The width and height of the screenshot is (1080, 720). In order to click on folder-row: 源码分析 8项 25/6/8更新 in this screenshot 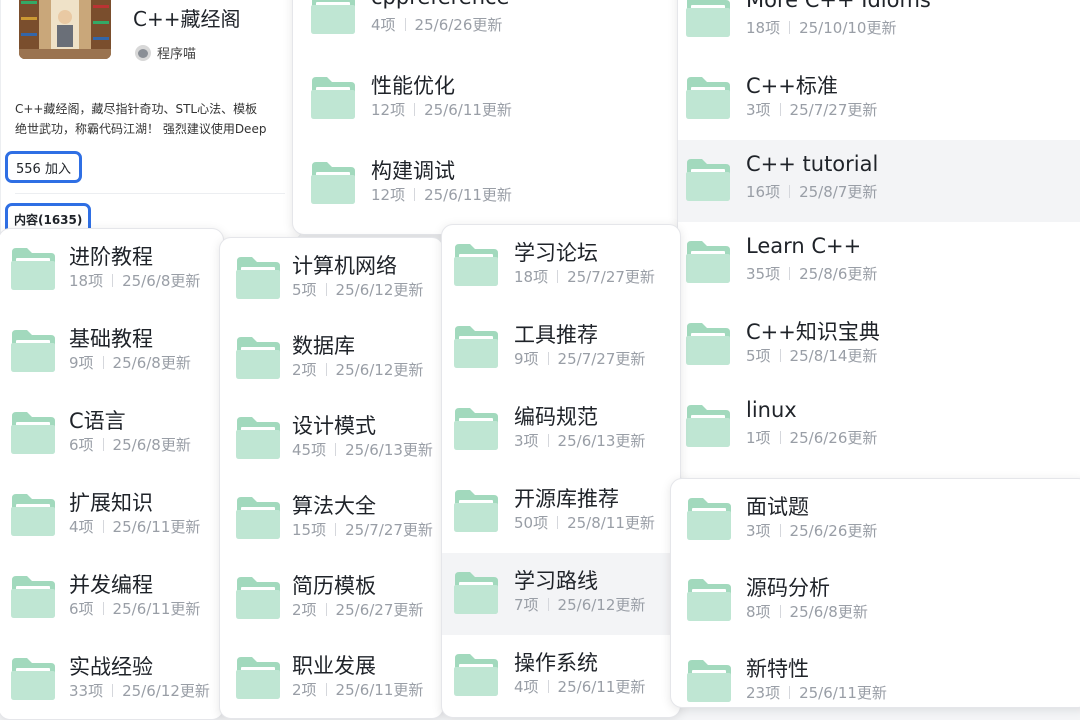, I will do `click(875, 601)`.